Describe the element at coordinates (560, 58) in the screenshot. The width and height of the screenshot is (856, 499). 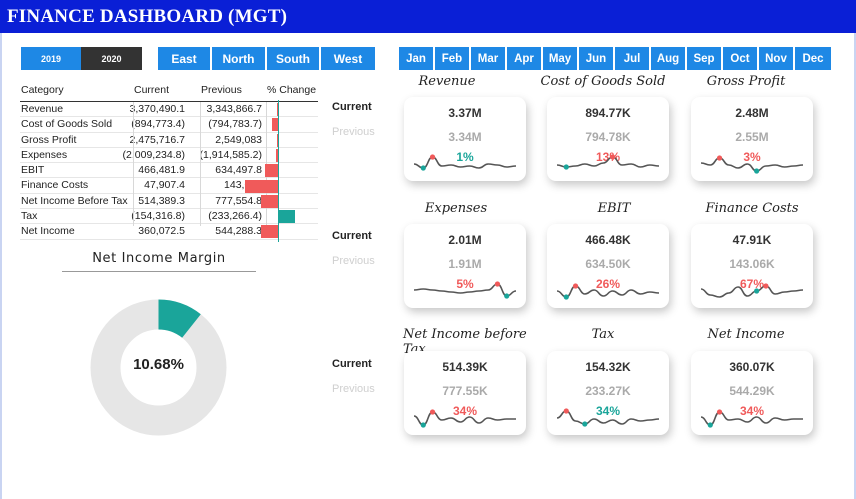
I see `month-may-button: May` at that location.